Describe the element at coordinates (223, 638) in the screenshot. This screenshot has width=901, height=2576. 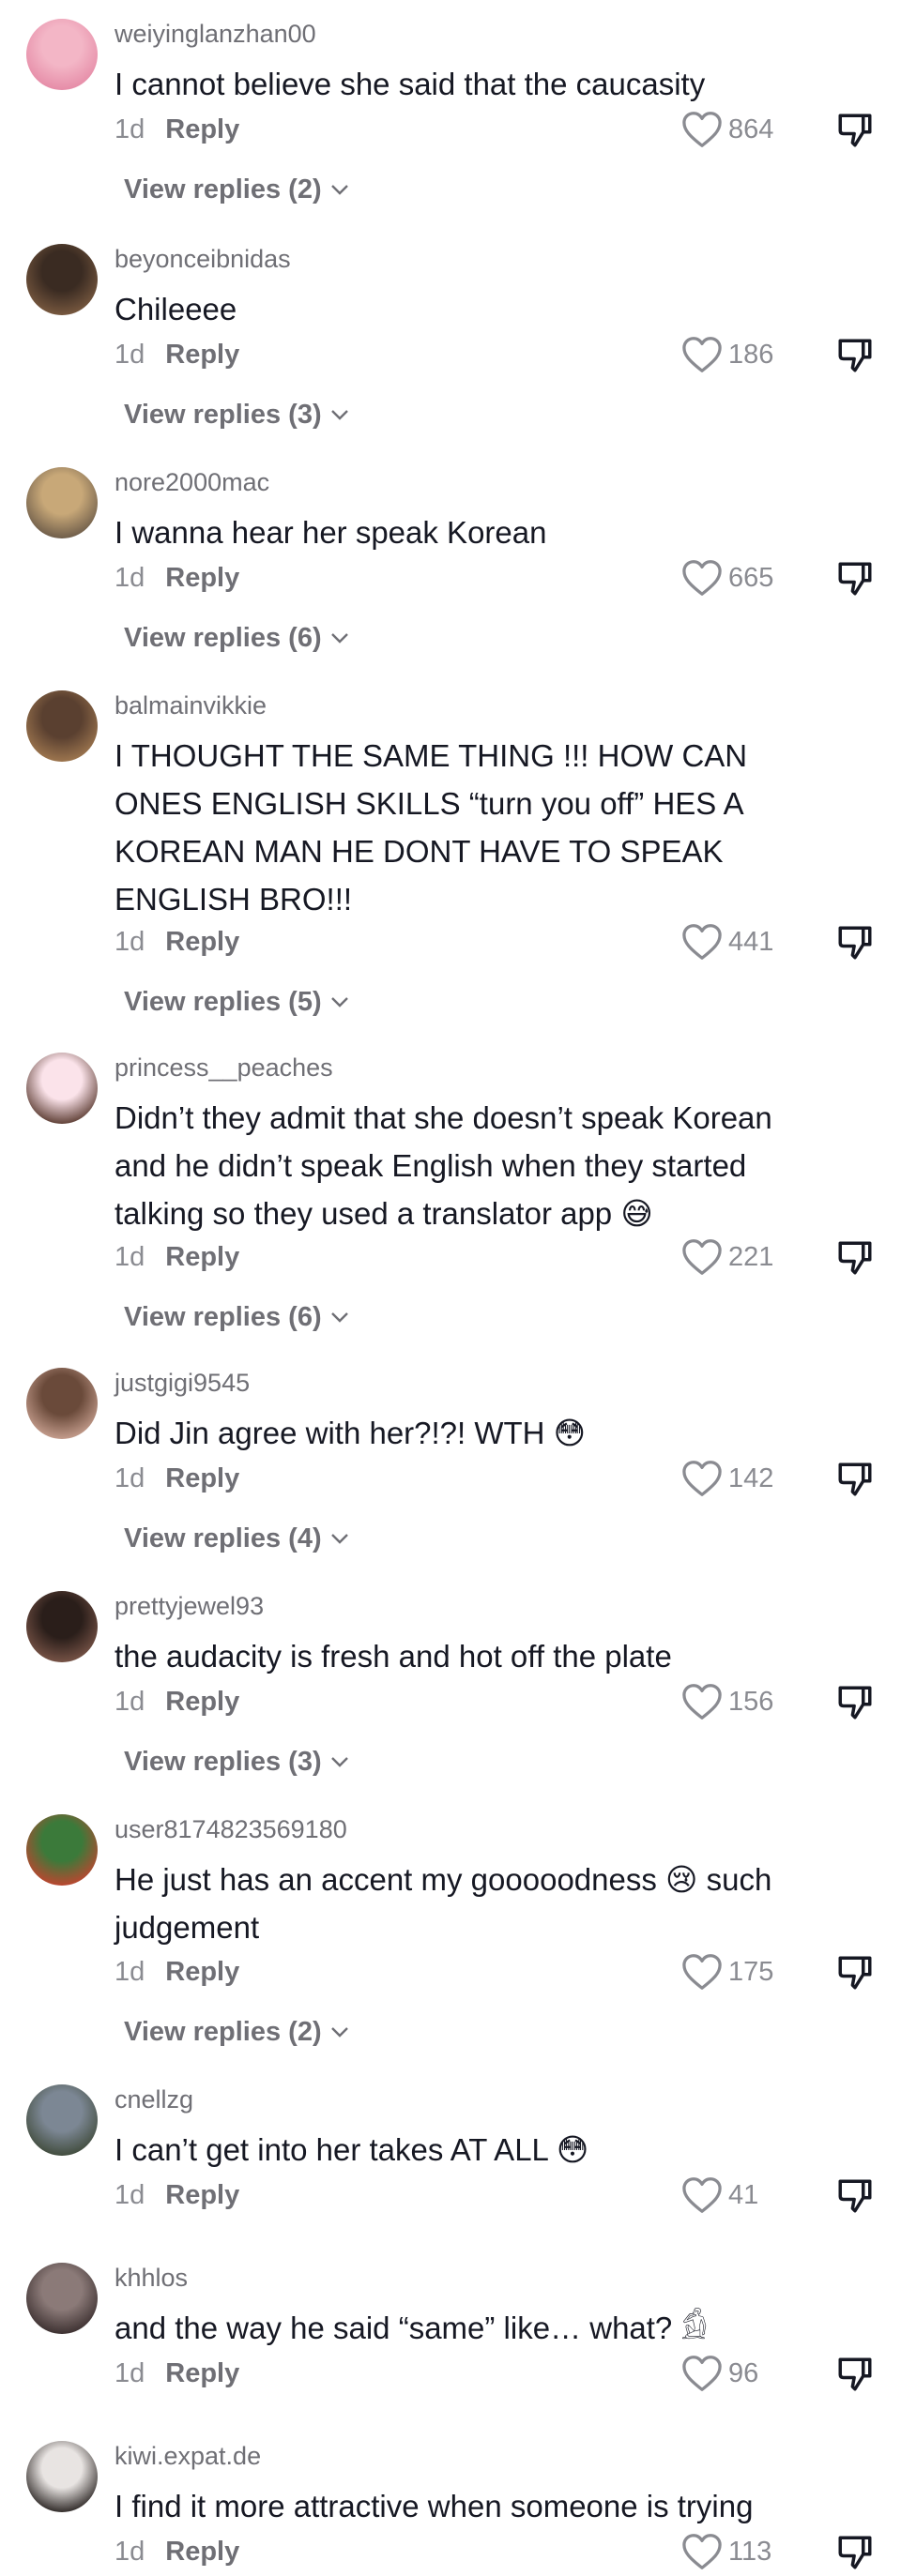
I see `view-replies-label: View replies (6)` at that location.